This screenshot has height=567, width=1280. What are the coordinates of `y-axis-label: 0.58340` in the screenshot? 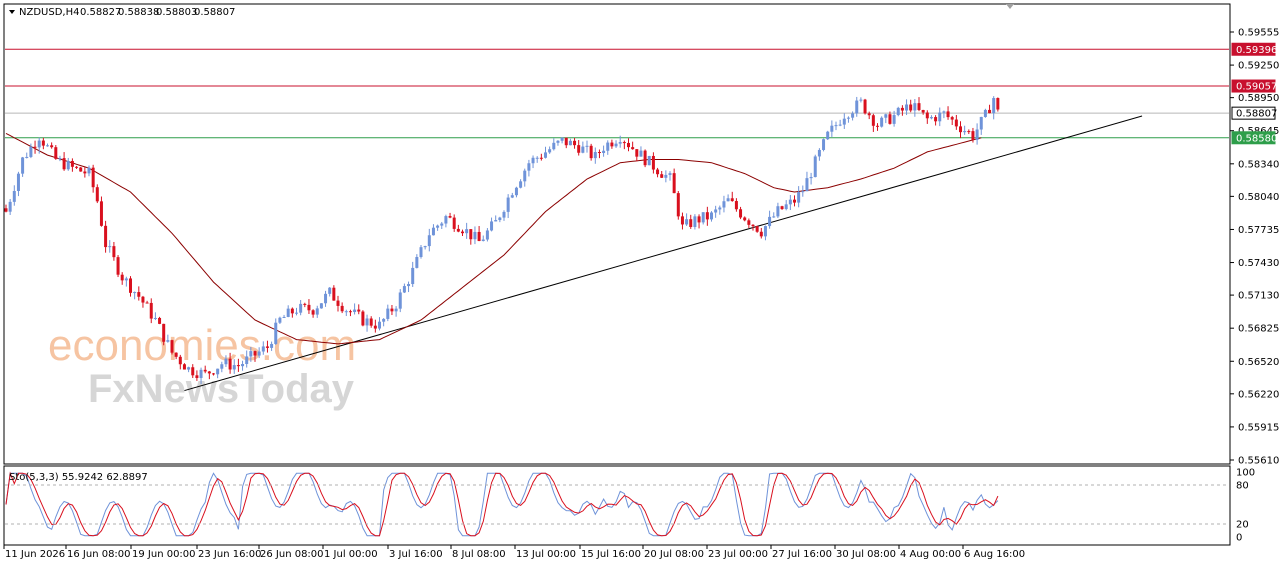 It's located at (1258, 164).